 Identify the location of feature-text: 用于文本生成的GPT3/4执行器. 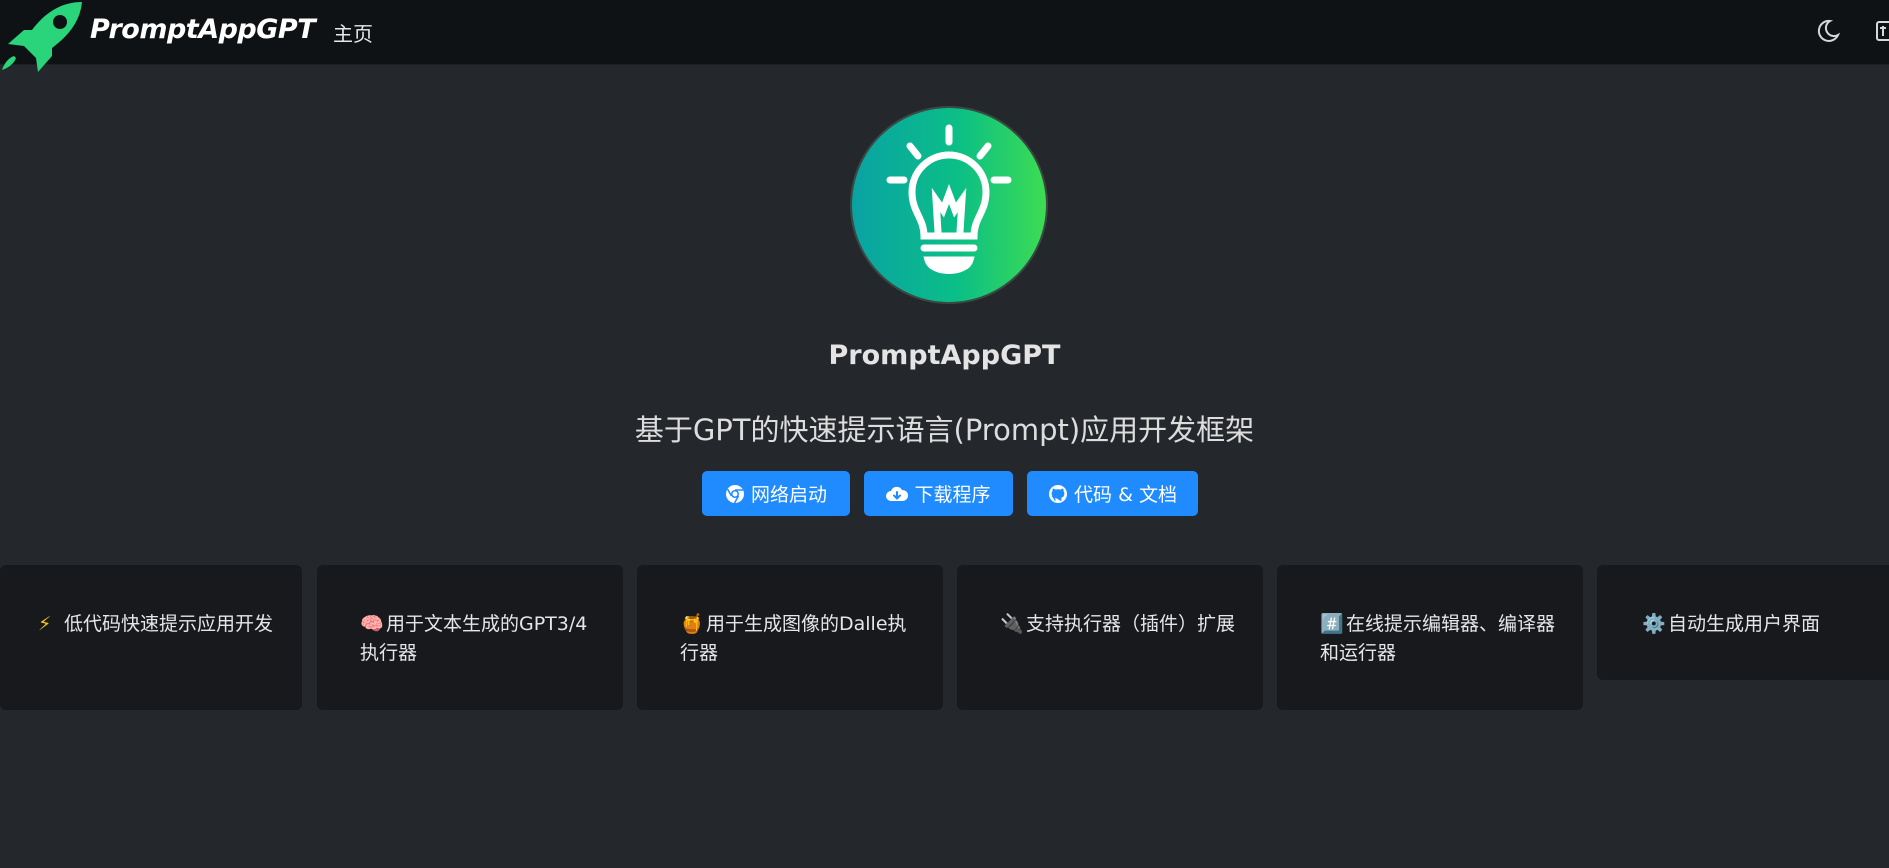
(474, 638).